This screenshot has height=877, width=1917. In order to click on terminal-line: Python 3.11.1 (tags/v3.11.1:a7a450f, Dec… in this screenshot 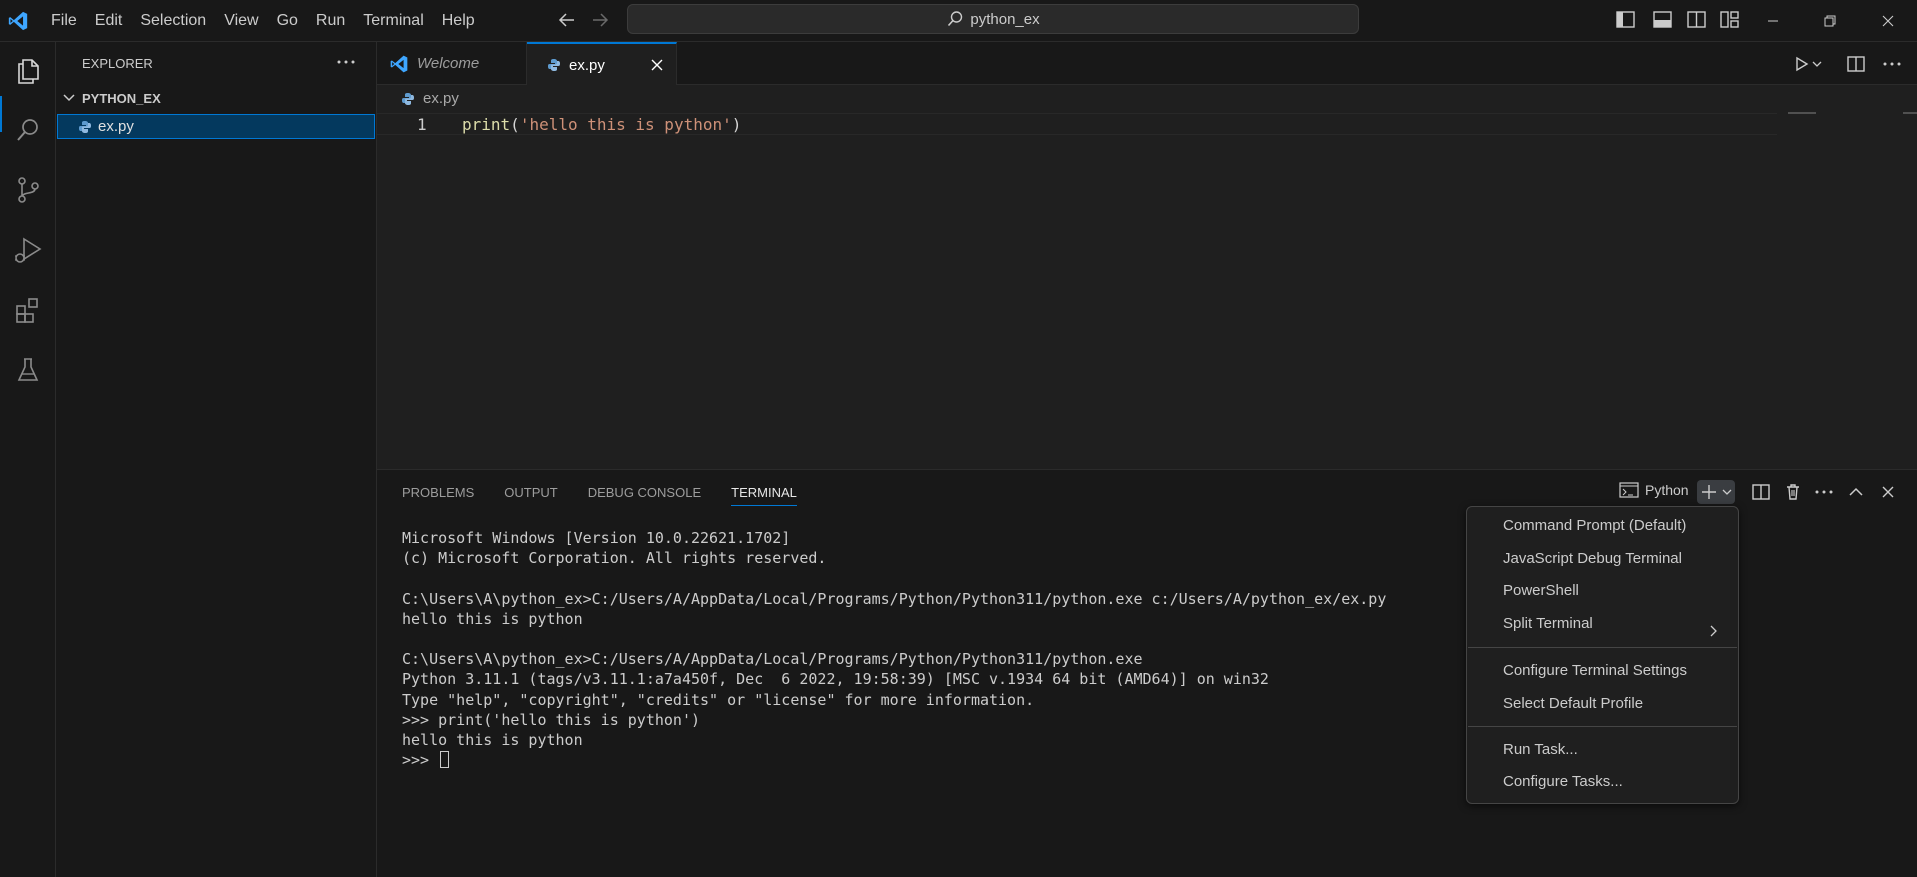, I will do `click(835, 679)`.